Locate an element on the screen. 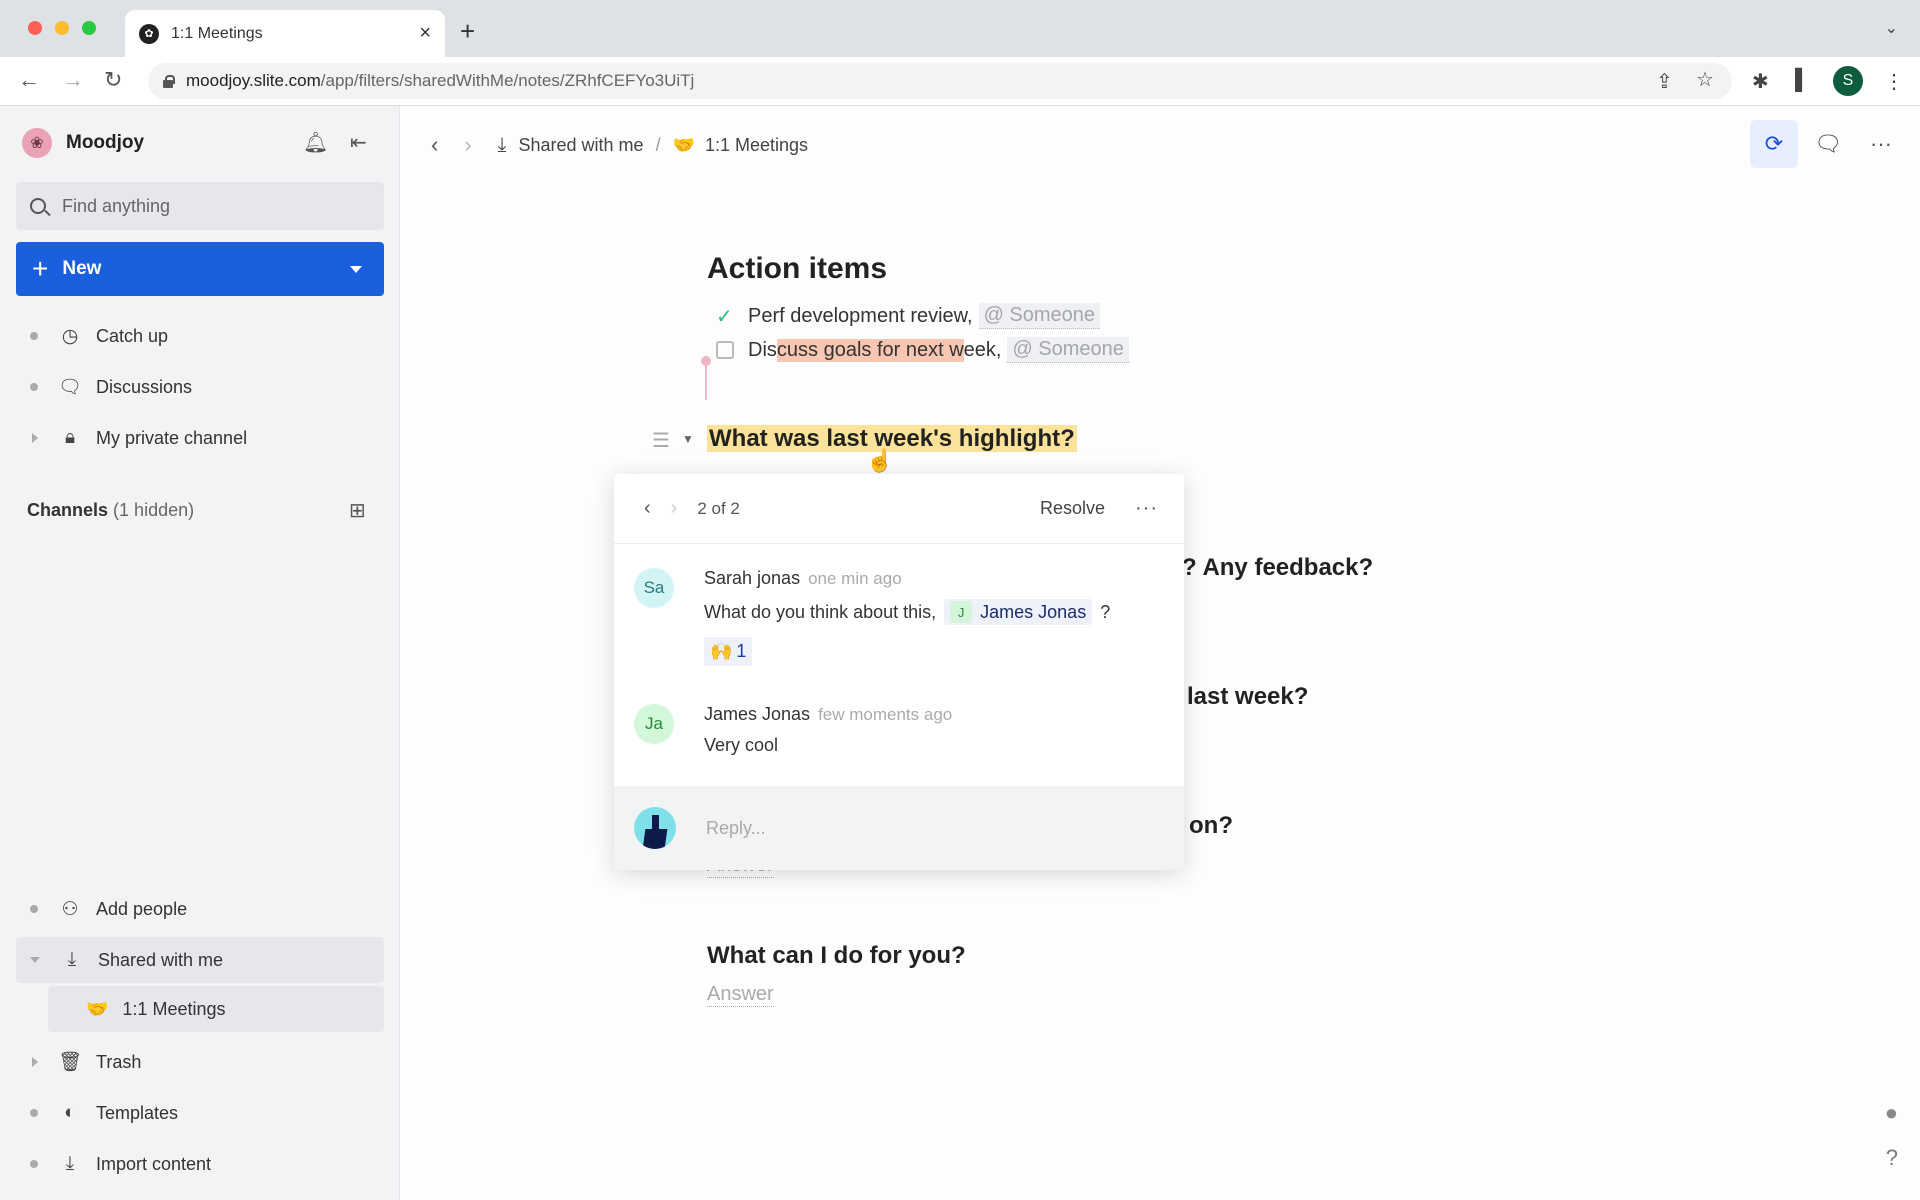  drag-handle-icon: ☰ is located at coordinates (661, 440).